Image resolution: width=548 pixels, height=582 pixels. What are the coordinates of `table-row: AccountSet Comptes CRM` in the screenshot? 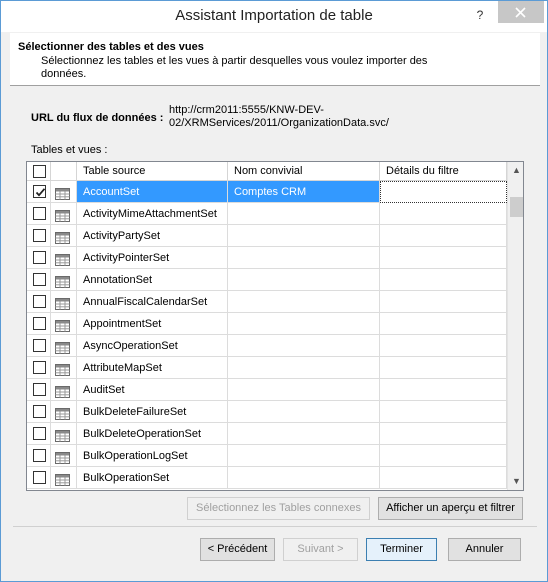 It's located at (267, 192).